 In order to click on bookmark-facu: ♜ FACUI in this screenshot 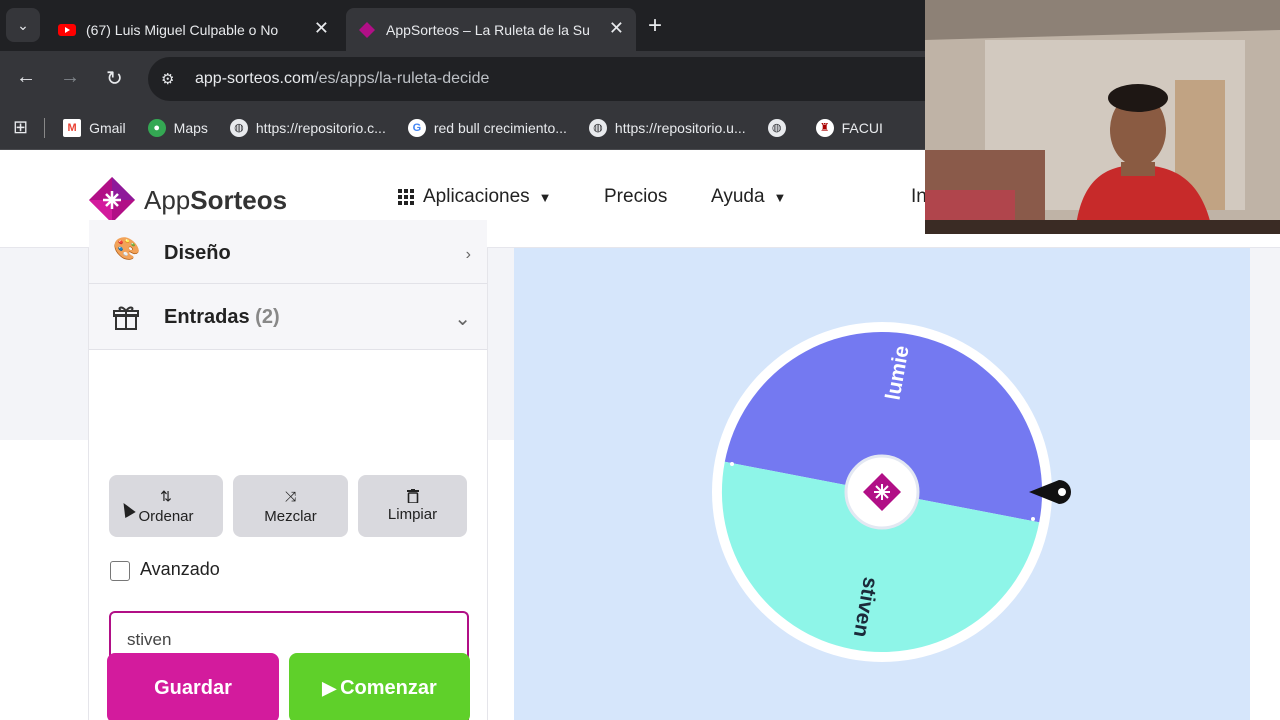, I will do `click(849, 127)`.